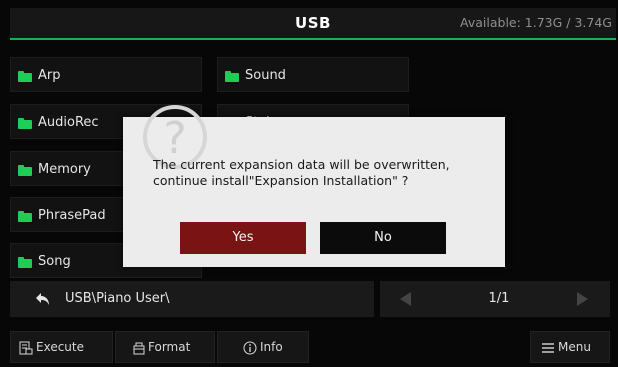  What do you see at coordinates (313, 39) in the screenshot?
I see `header-divider` at bounding box center [313, 39].